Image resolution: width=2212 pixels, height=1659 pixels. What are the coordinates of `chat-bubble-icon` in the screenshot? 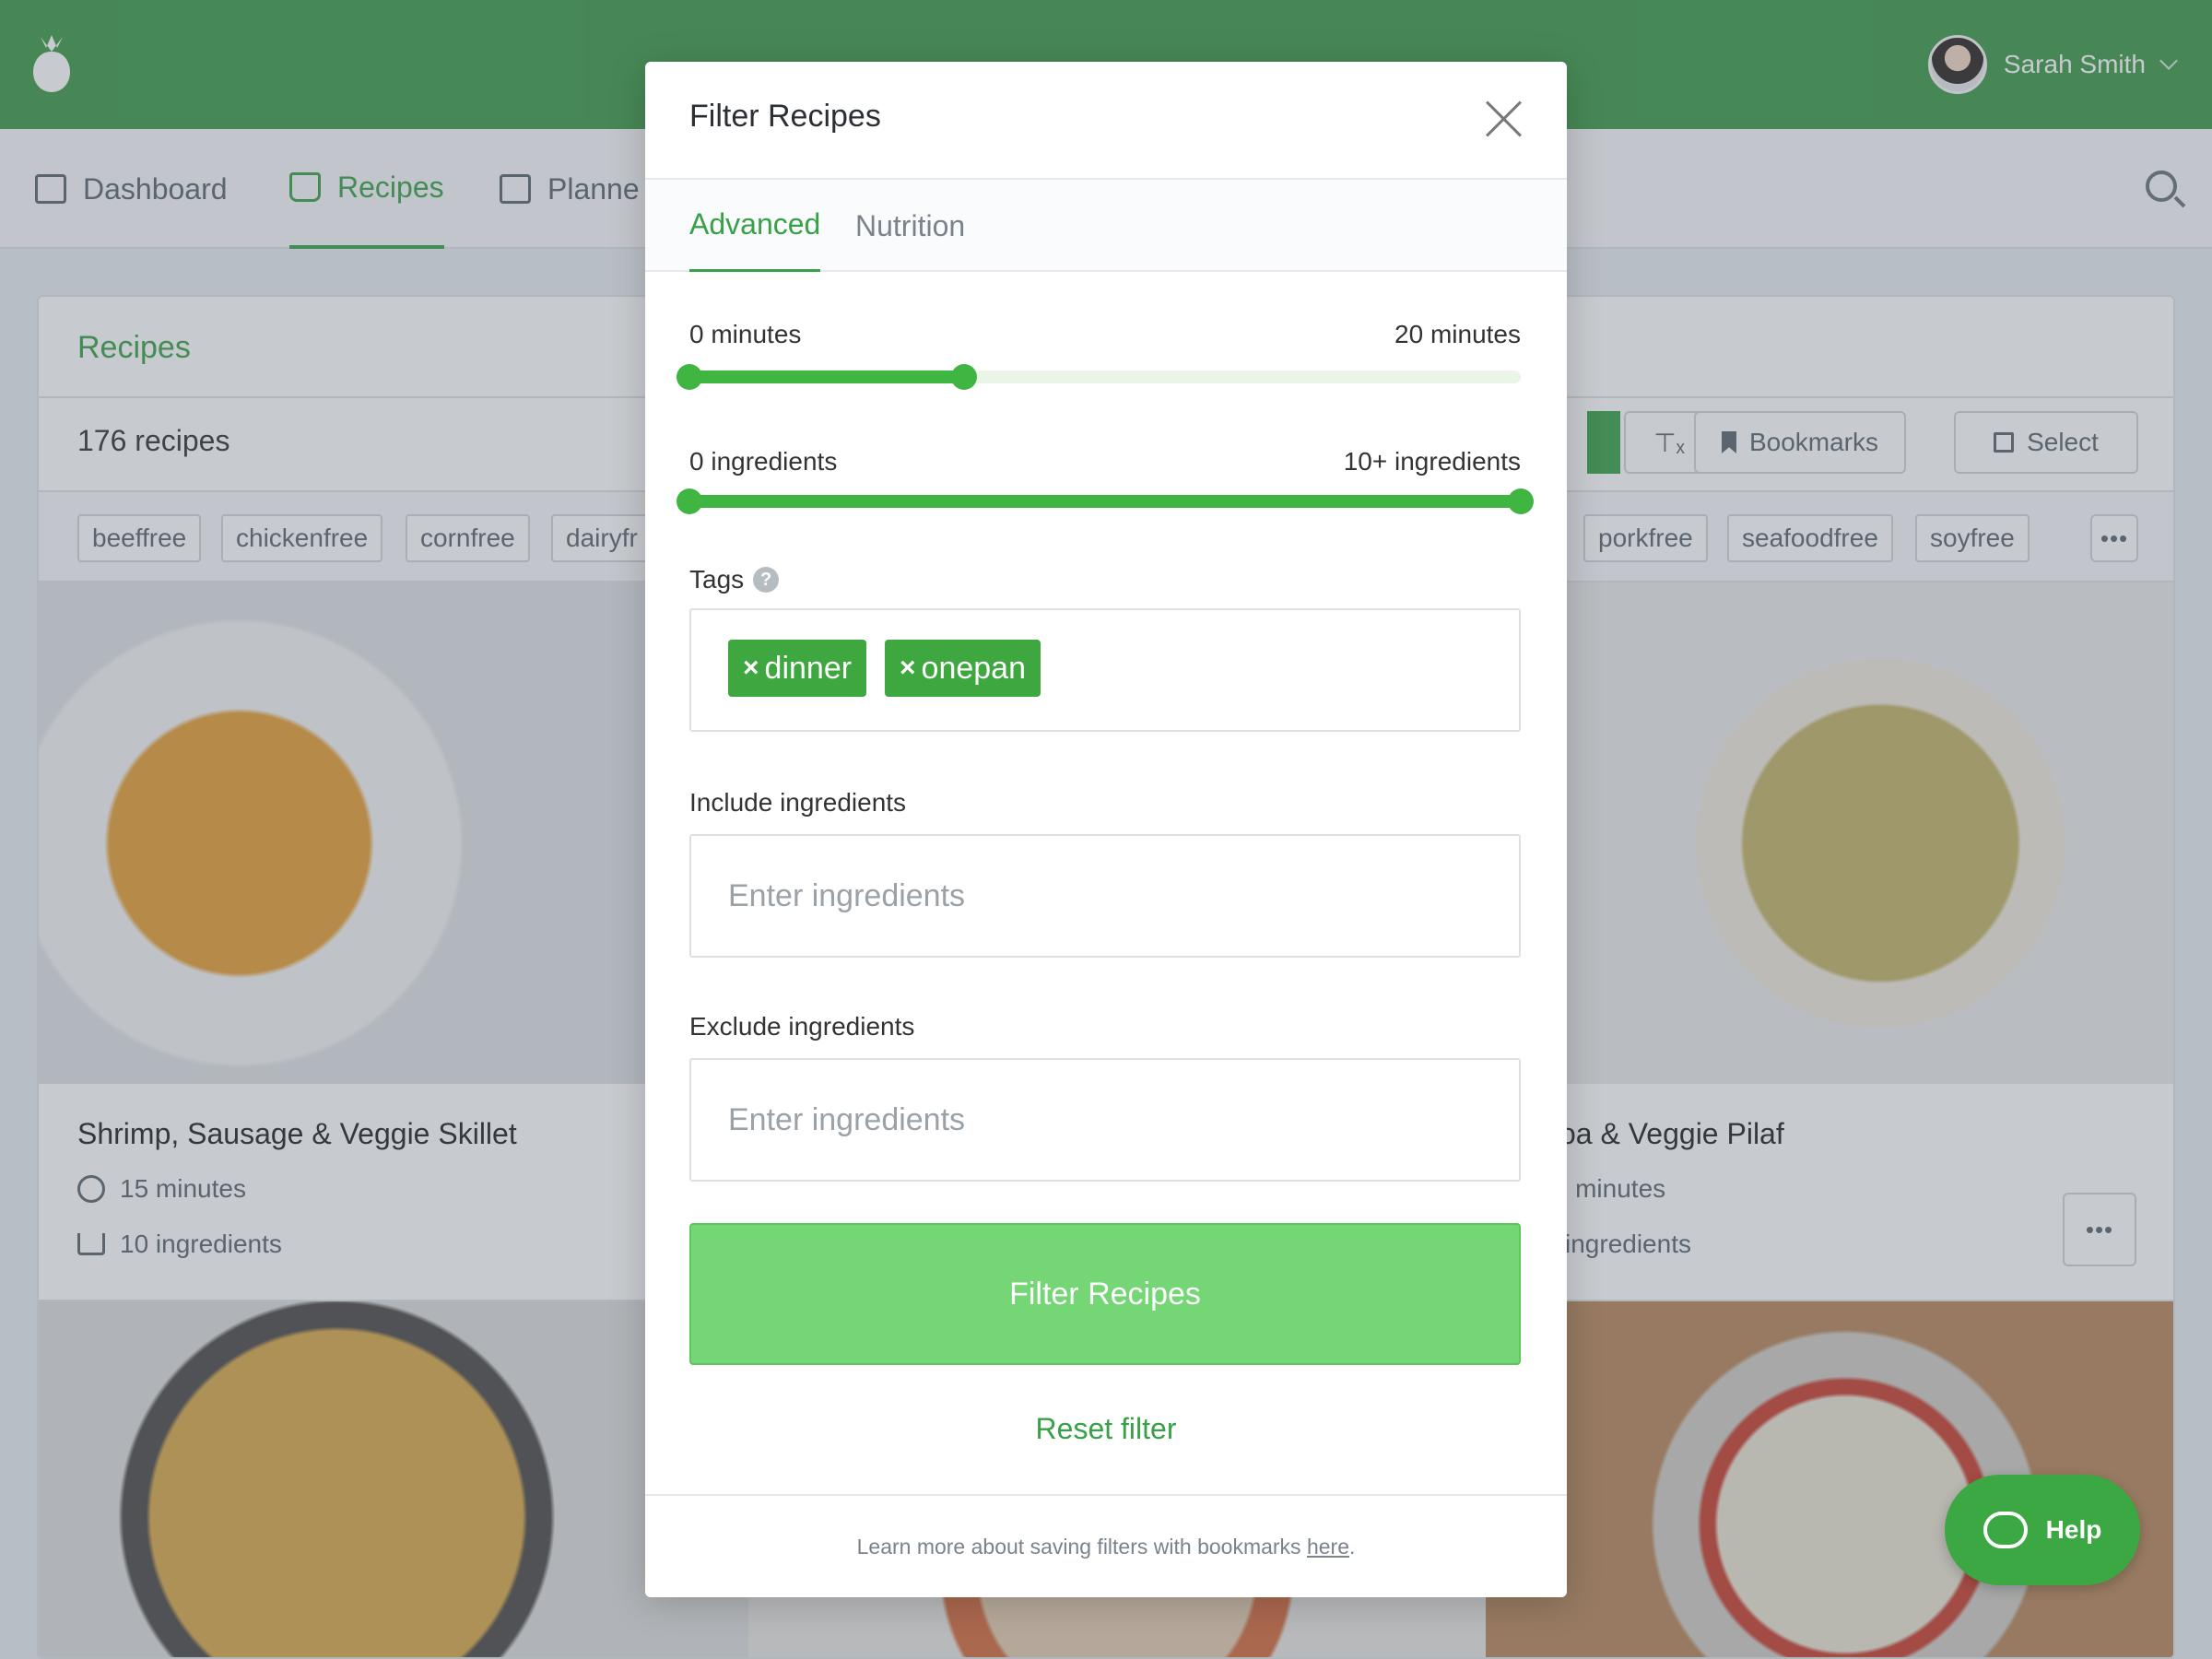 It's located at (2005, 1530).